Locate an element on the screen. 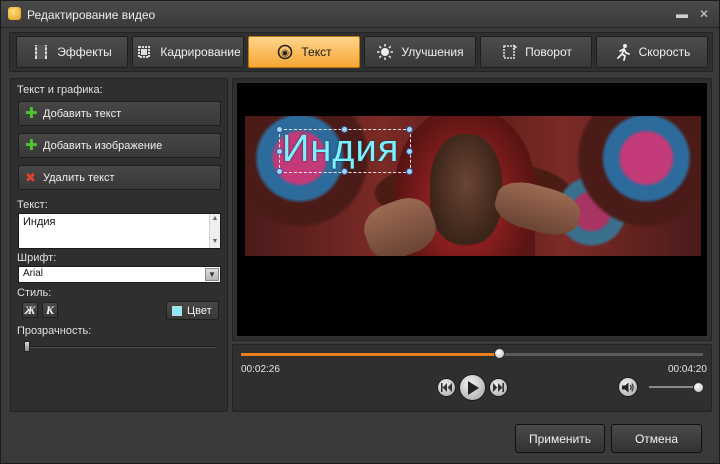 Image resolution: width=720 pixels, height=464 pixels. text-overlay-box: Индия is located at coordinates (344, 150).